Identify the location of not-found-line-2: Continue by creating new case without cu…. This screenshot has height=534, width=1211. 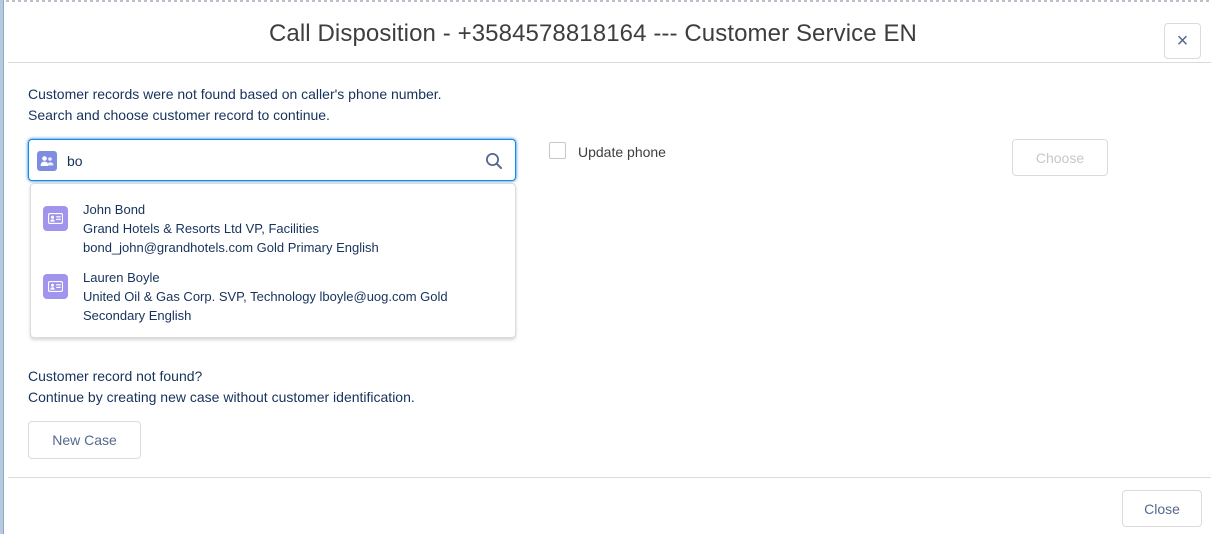
(221, 397).